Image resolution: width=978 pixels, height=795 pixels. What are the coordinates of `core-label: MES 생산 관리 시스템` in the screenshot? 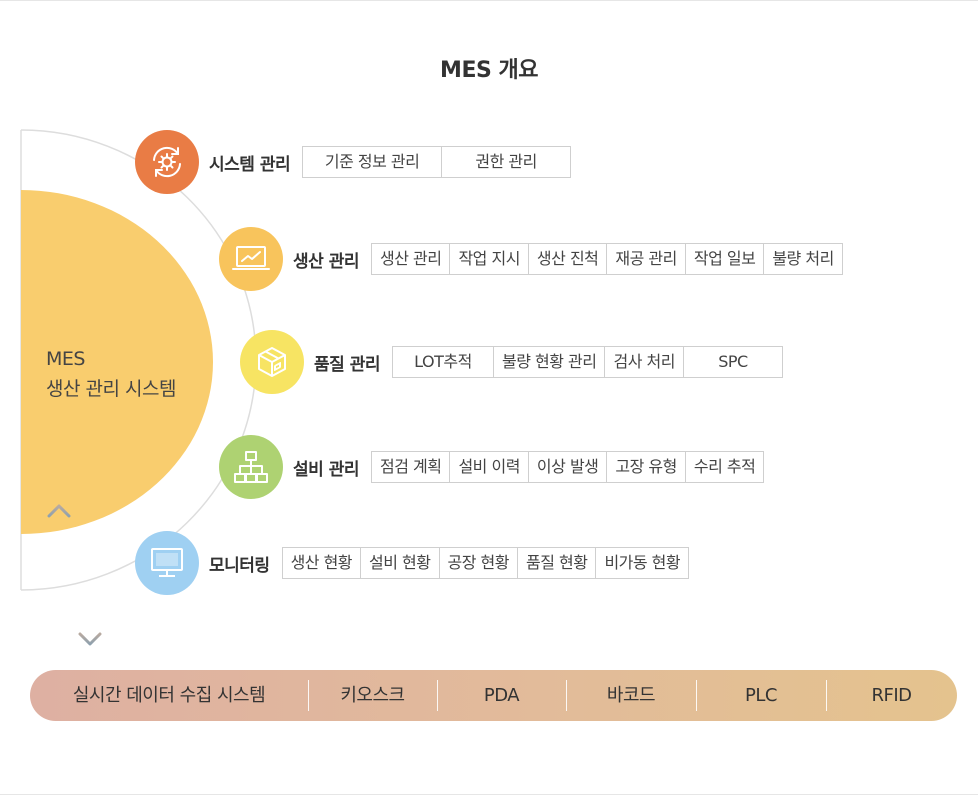 It's located at (111, 374).